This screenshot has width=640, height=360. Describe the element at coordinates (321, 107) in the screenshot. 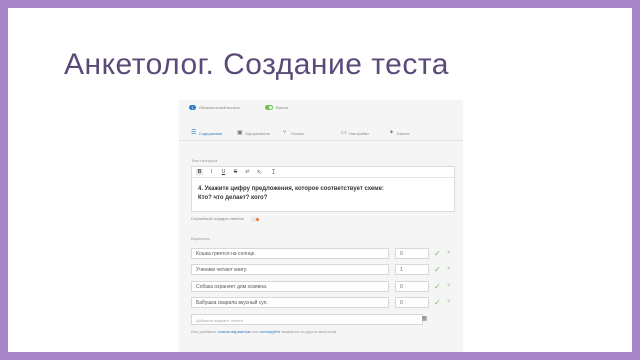

I see `question-topbar: 1 Обязательный вопрос Баллы` at that location.